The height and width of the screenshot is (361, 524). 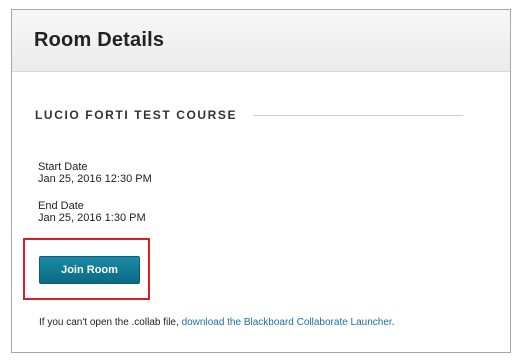 I want to click on course-row: LUCIO FORTI TEST COURSE, so click(x=249, y=115).